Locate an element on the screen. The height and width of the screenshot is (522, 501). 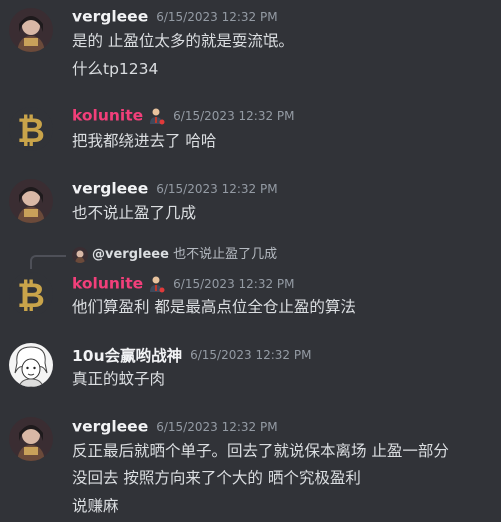
message-text: 也不说止盈了几成 is located at coordinates (134, 213).